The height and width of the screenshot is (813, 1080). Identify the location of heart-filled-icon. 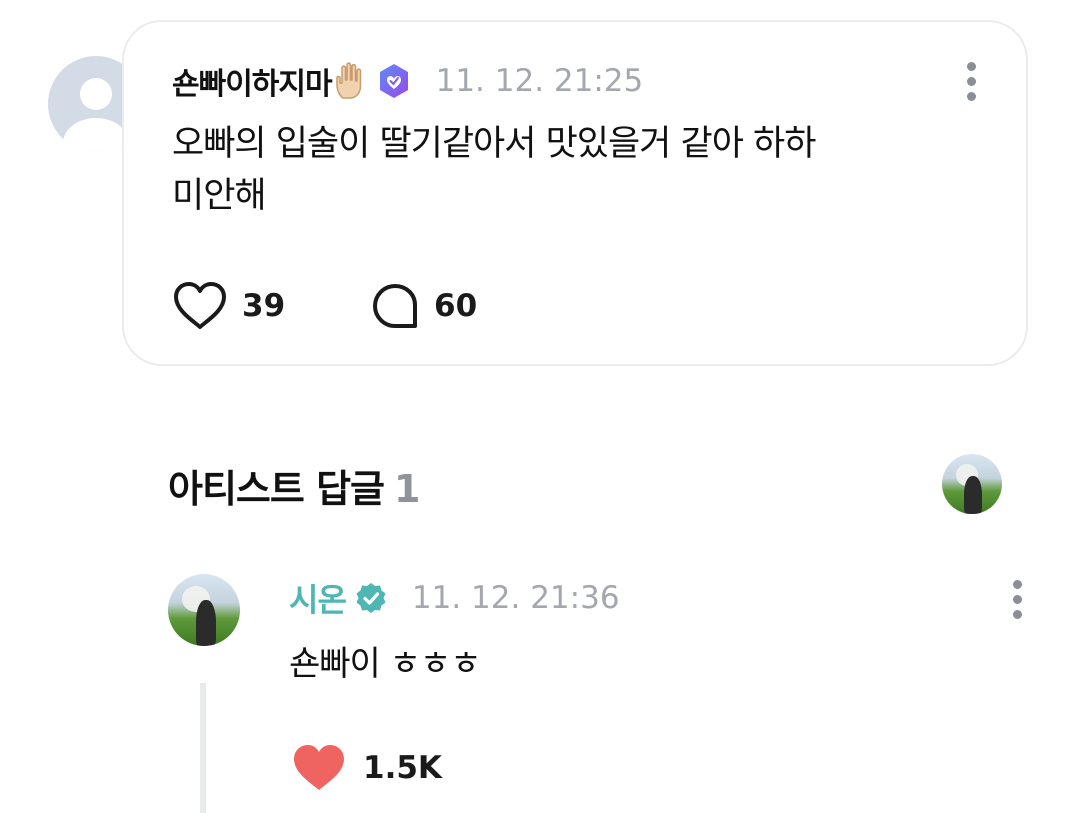
(319, 767).